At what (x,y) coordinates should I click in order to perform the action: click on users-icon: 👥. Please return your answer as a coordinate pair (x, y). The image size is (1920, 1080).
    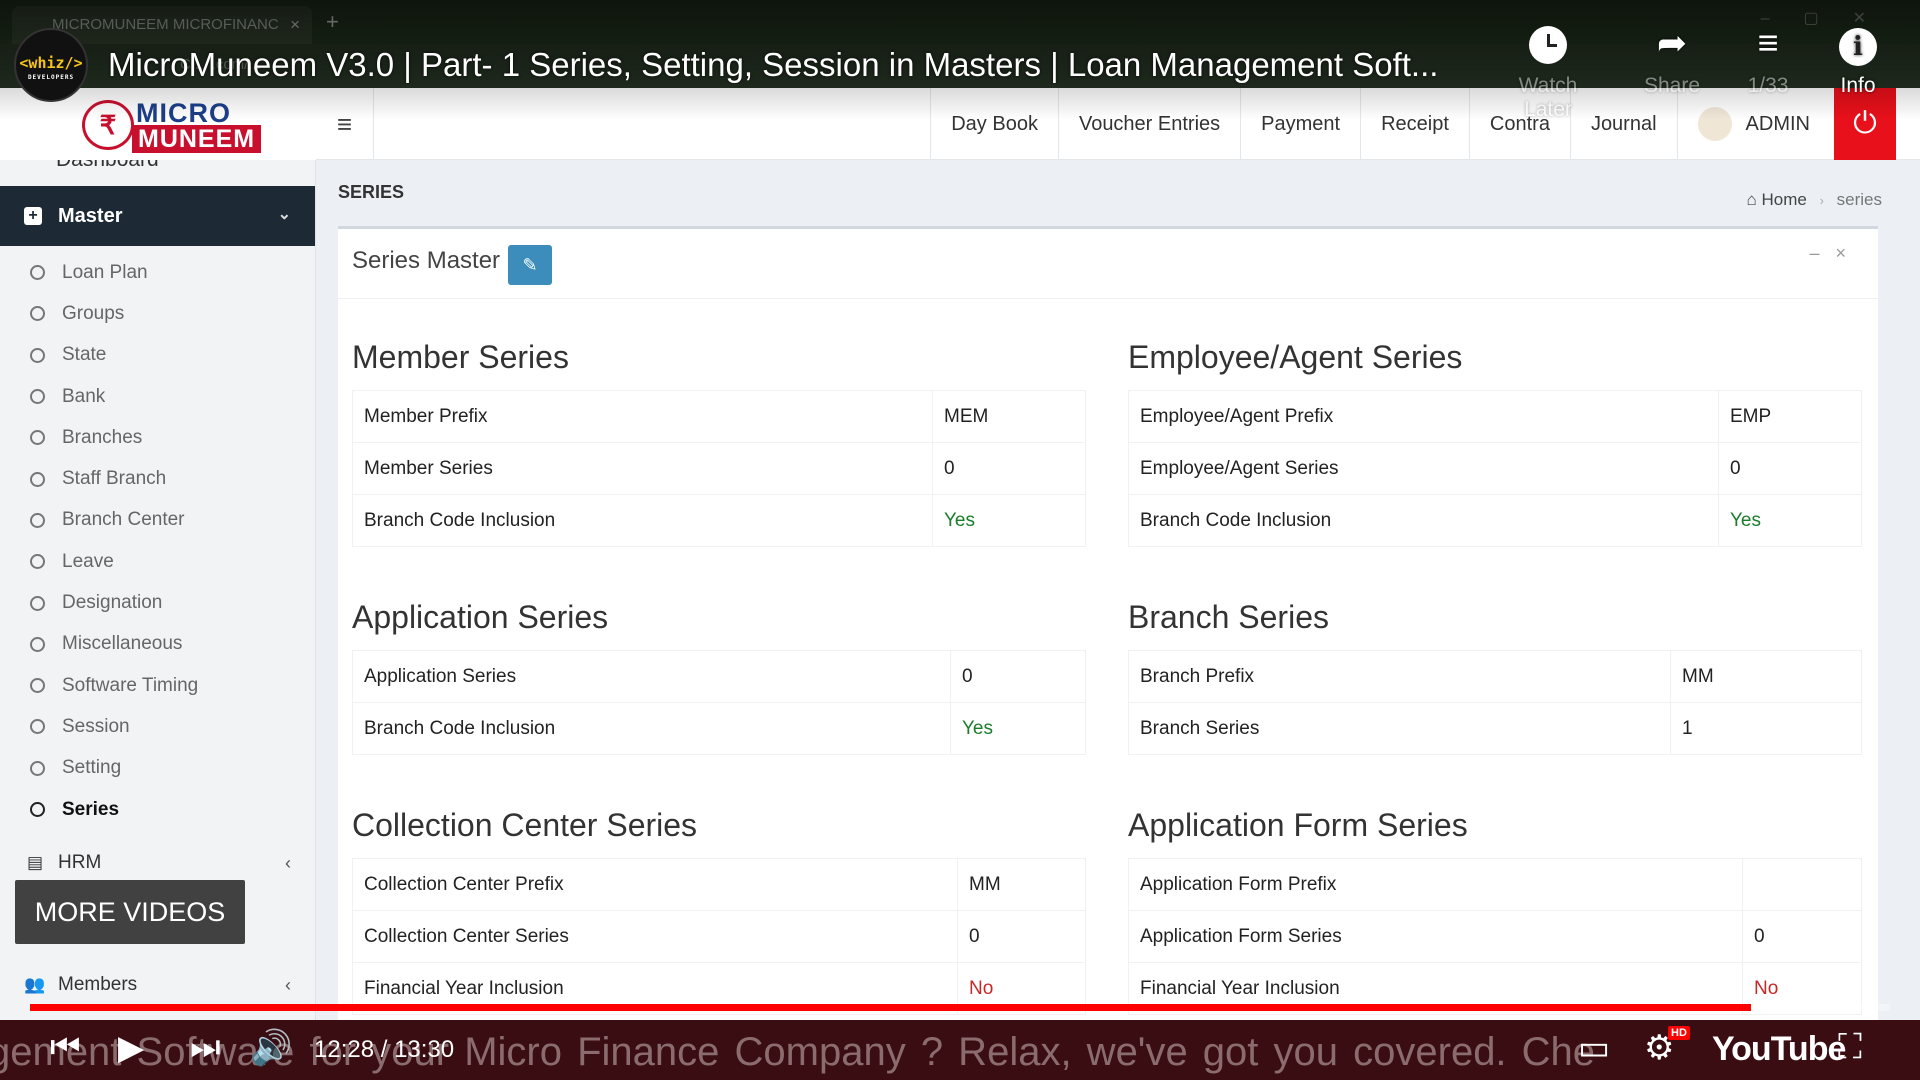
    Looking at the image, I should click on (35, 985).